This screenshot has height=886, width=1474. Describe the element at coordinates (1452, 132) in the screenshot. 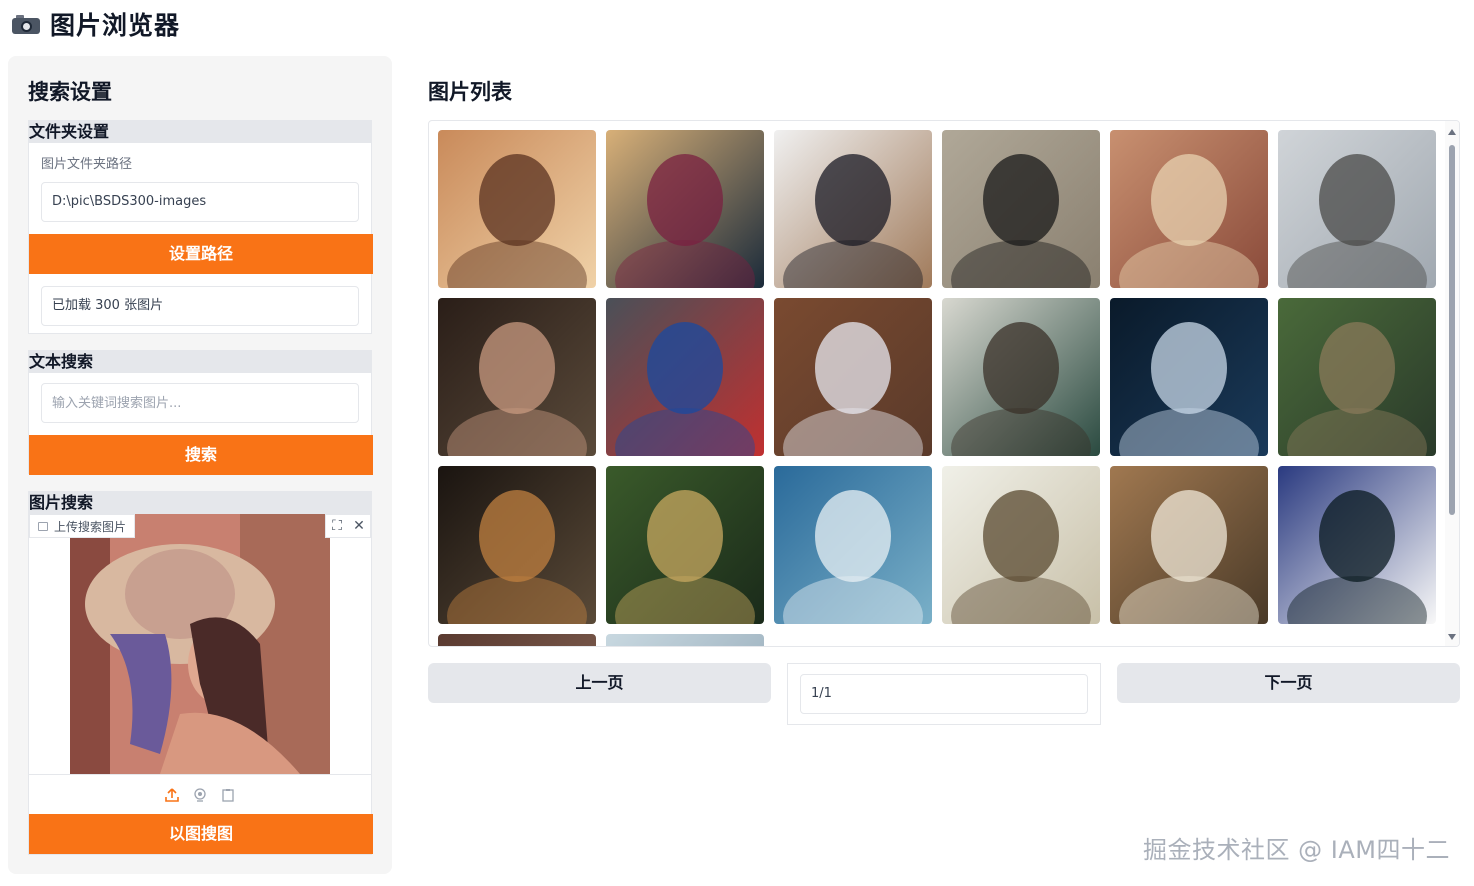

I see `scroll-up-icon` at that location.